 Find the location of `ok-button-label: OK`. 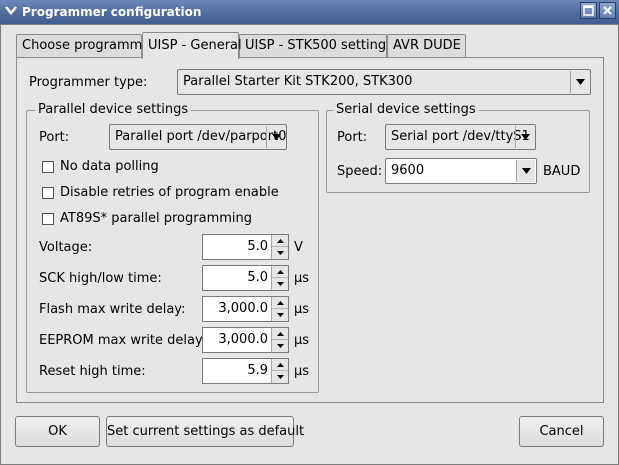

ok-button-label: OK is located at coordinates (57, 431).